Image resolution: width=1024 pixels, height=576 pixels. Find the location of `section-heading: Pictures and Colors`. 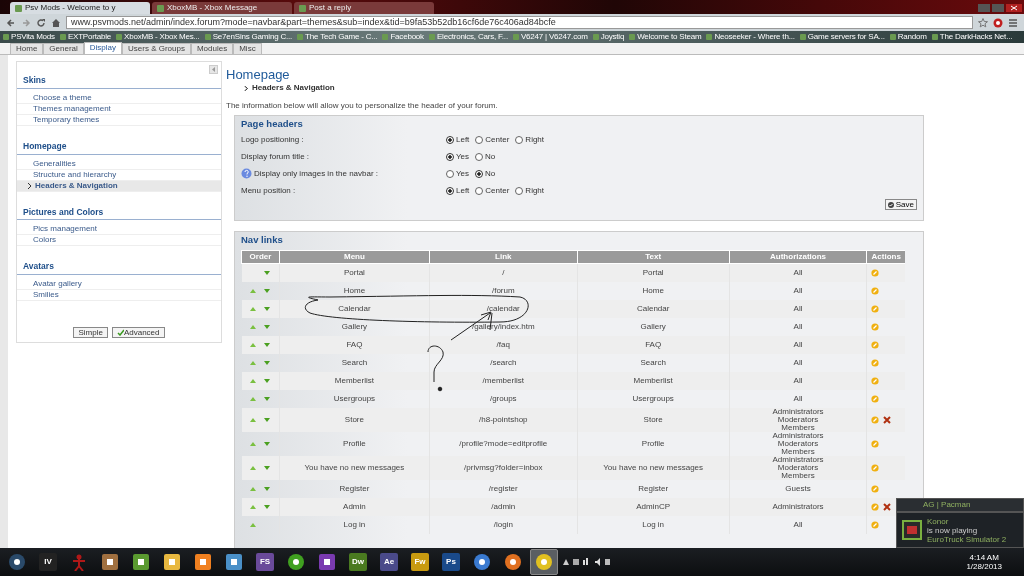

section-heading: Pictures and Colors is located at coordinates (119, 213).